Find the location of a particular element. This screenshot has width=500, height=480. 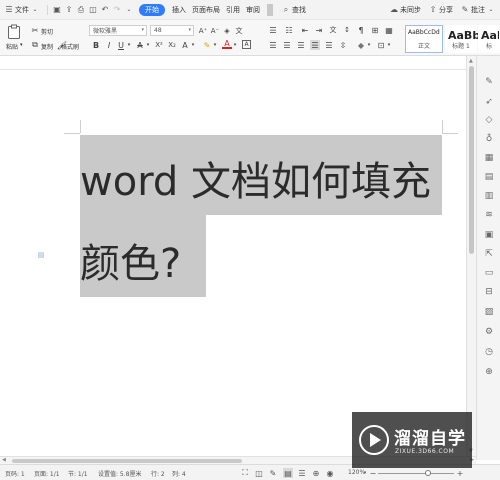

file-menu: ☰ 文件 ⌄ is located at coordinates (22, 10).